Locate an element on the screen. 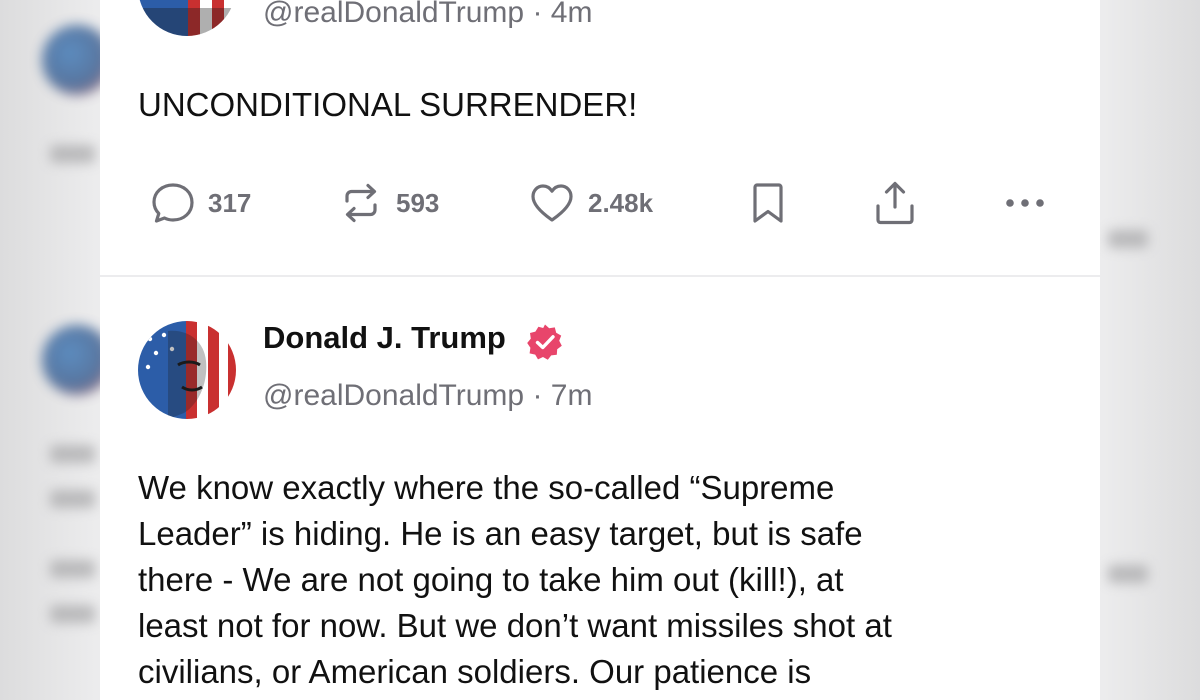 The height and width of the screenshot is (700, 1200). post-text: UNCONDITIONAL SURRENDER! is located at coordinates (388, 104).